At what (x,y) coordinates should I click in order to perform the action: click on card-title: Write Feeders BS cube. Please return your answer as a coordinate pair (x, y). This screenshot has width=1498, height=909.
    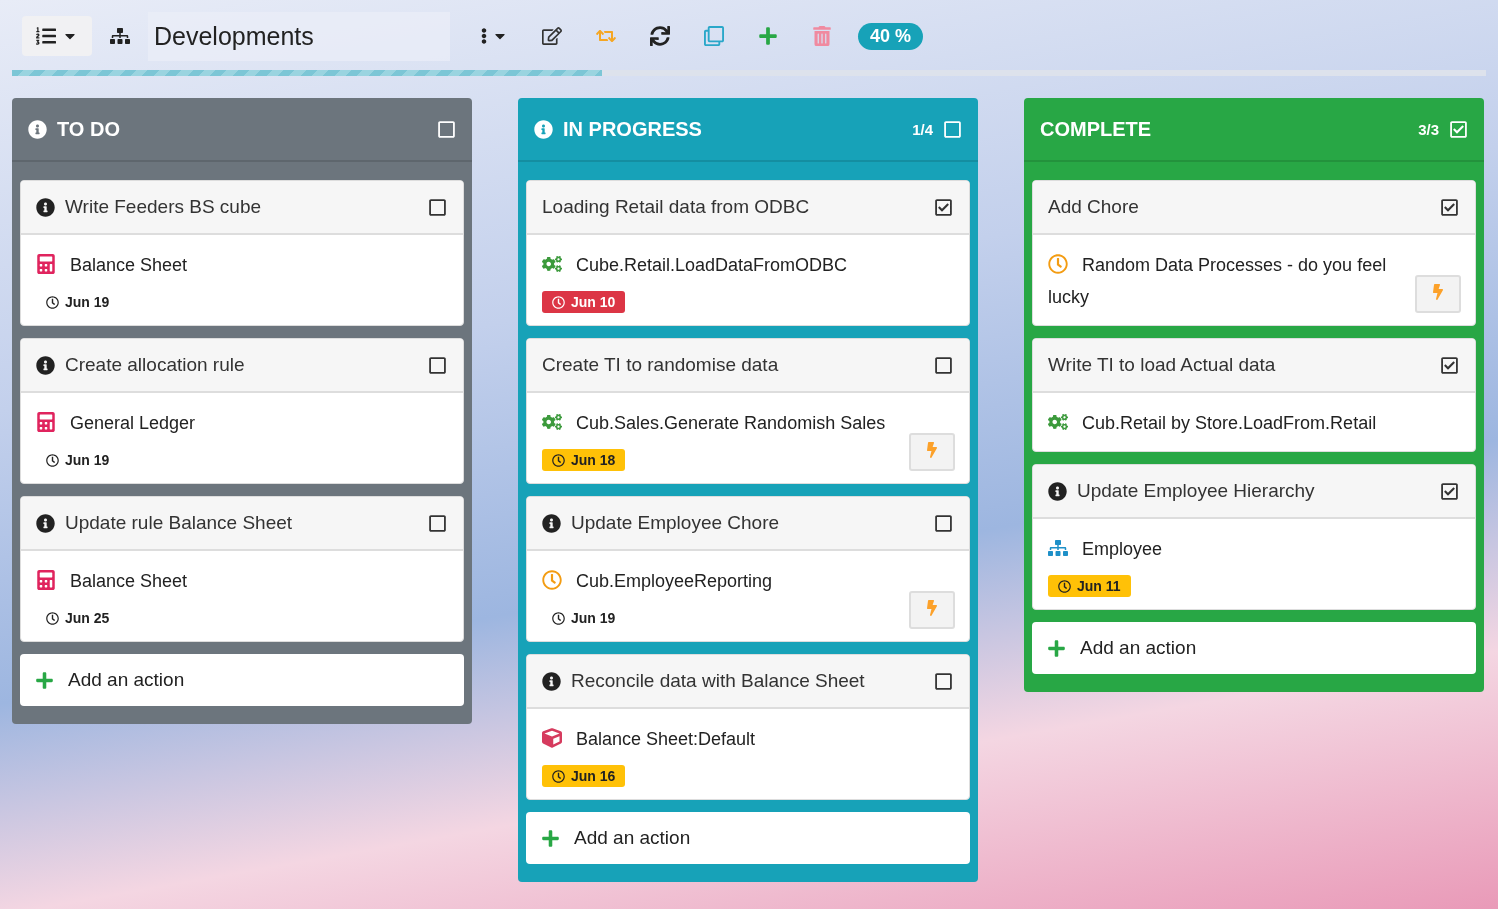
    Looking at the image, I should click on (164, 207).